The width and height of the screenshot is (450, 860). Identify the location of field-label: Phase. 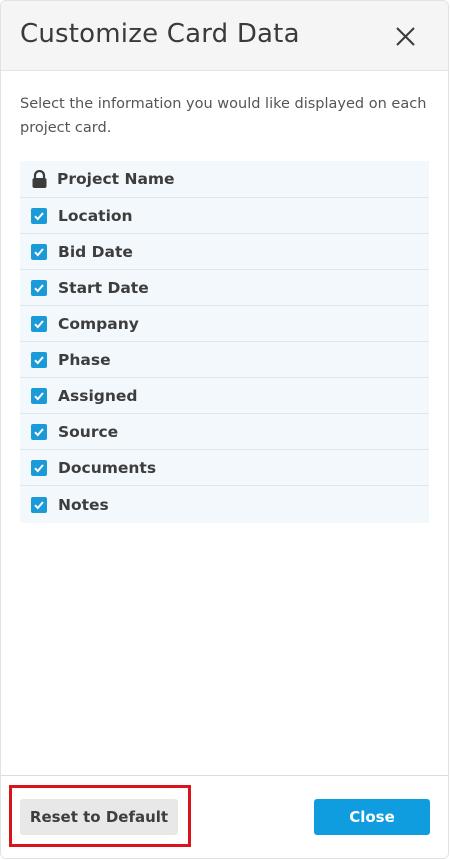
(84, 359).